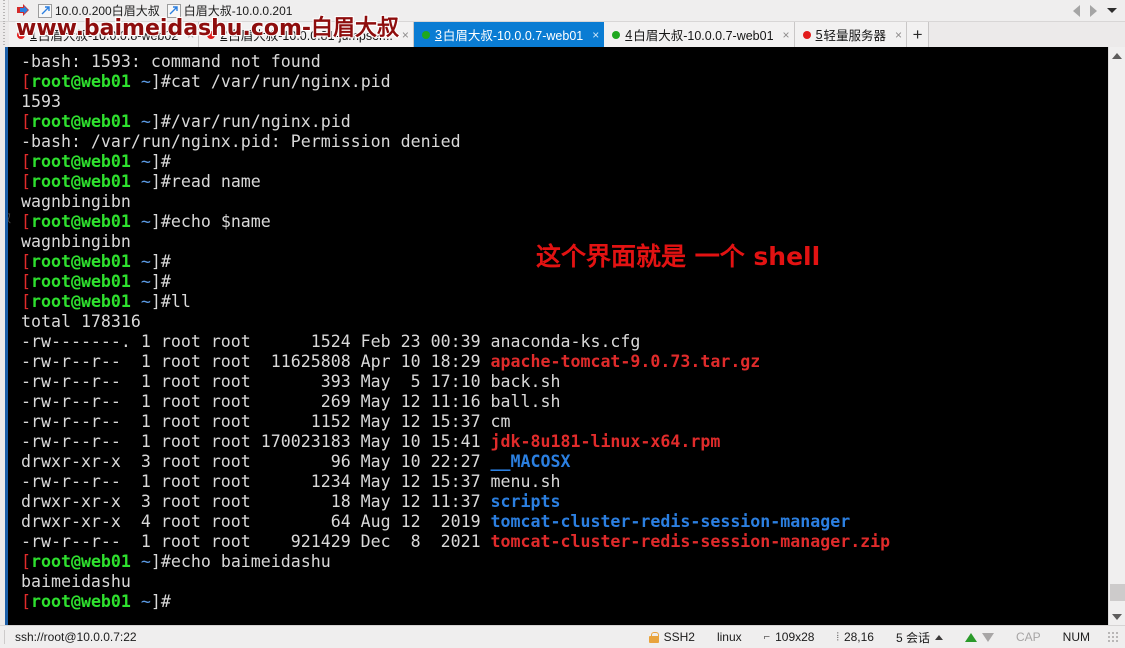 This screenshot has height=648, width=1125. I want to click on terminal-left-edge, so click(4, 336).